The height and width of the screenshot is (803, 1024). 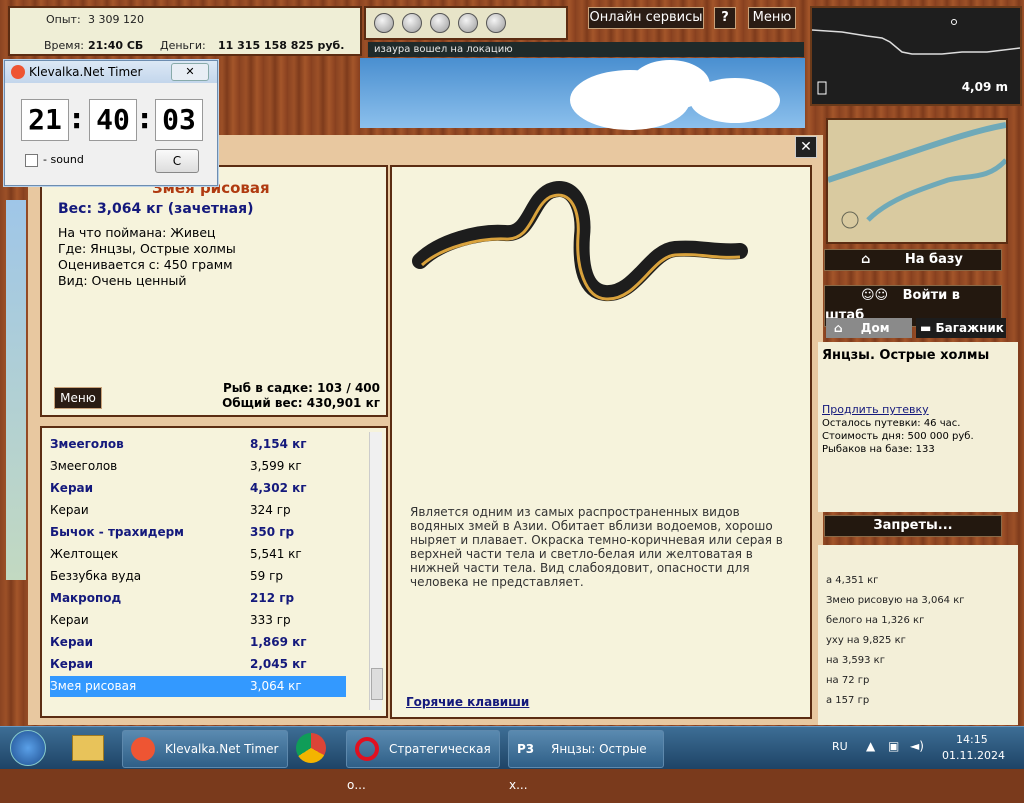 I want to click on table-row: Макропод 212 гр, so click(x=198, y=598).